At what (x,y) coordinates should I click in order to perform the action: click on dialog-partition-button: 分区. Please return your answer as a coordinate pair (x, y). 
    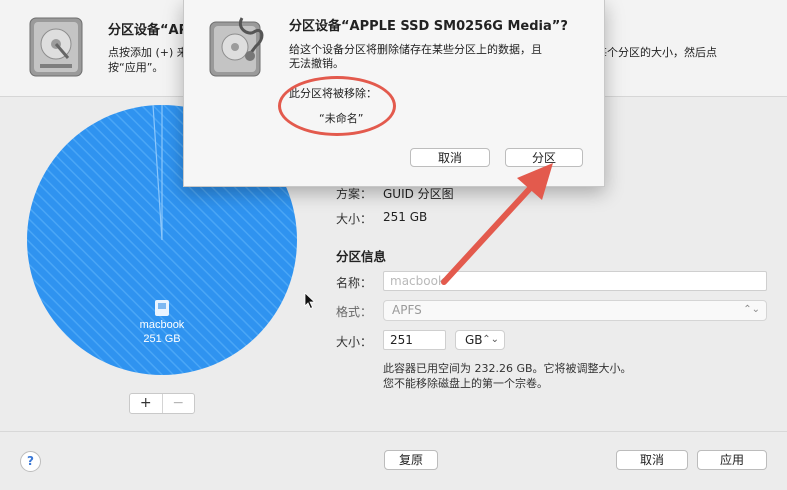
    Looking at the image, I should click on (544, 157).